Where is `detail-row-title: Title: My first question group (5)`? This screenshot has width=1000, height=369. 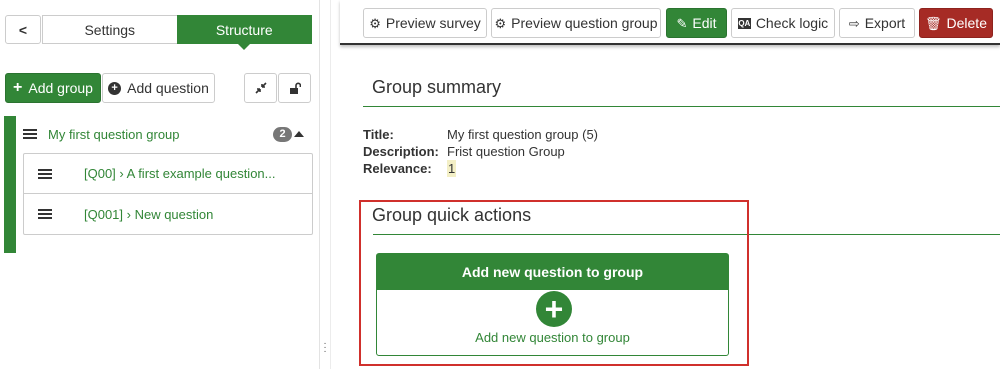
detail-row-title: Title: My first question group (5) is located at coordinates (480, 134).